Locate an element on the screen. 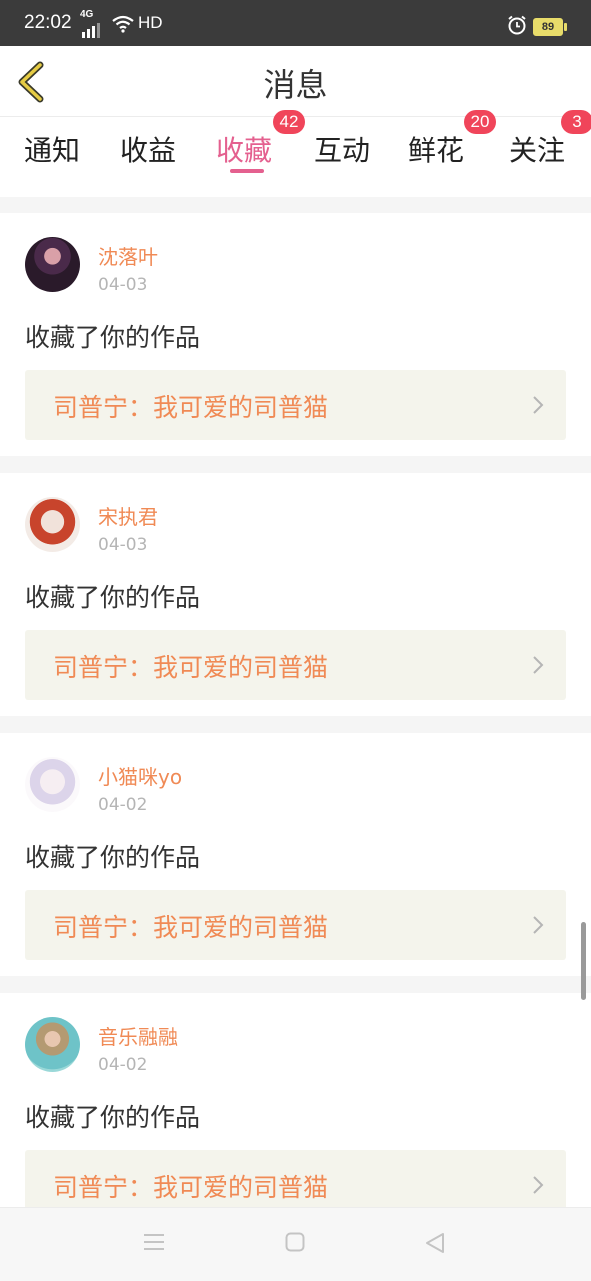  home-icon is located at coordinates (295, 1242).